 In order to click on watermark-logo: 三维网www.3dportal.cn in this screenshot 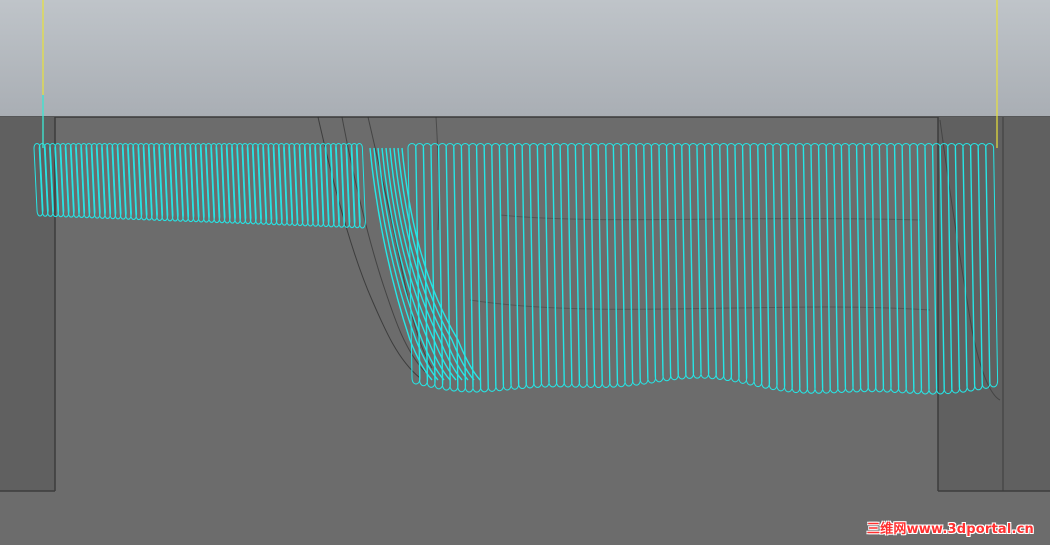, I will do `click(950, 527)`.